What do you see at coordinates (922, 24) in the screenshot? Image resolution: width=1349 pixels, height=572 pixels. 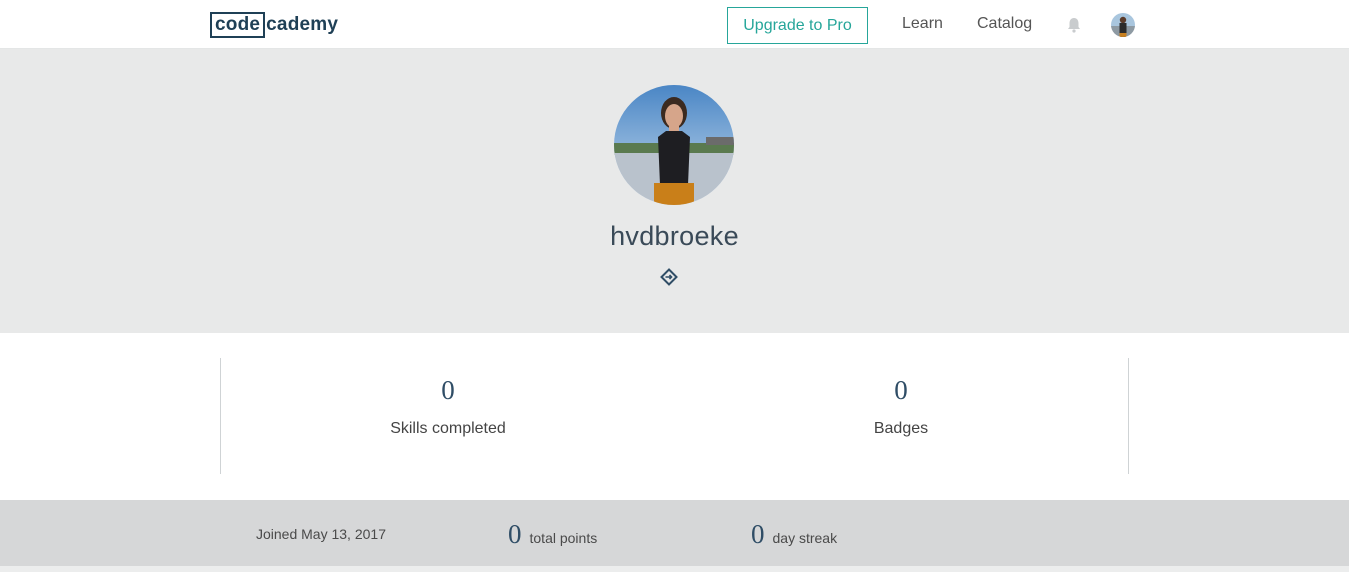 I see `nav-learn-link: Learn` at bounding box center [922, 24].